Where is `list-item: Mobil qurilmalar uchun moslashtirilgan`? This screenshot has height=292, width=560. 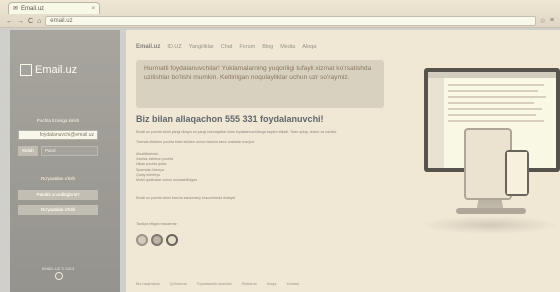
list-item: Mobil qurilmalar uchun moslashtirilgan is located at coordinates (167, 180).